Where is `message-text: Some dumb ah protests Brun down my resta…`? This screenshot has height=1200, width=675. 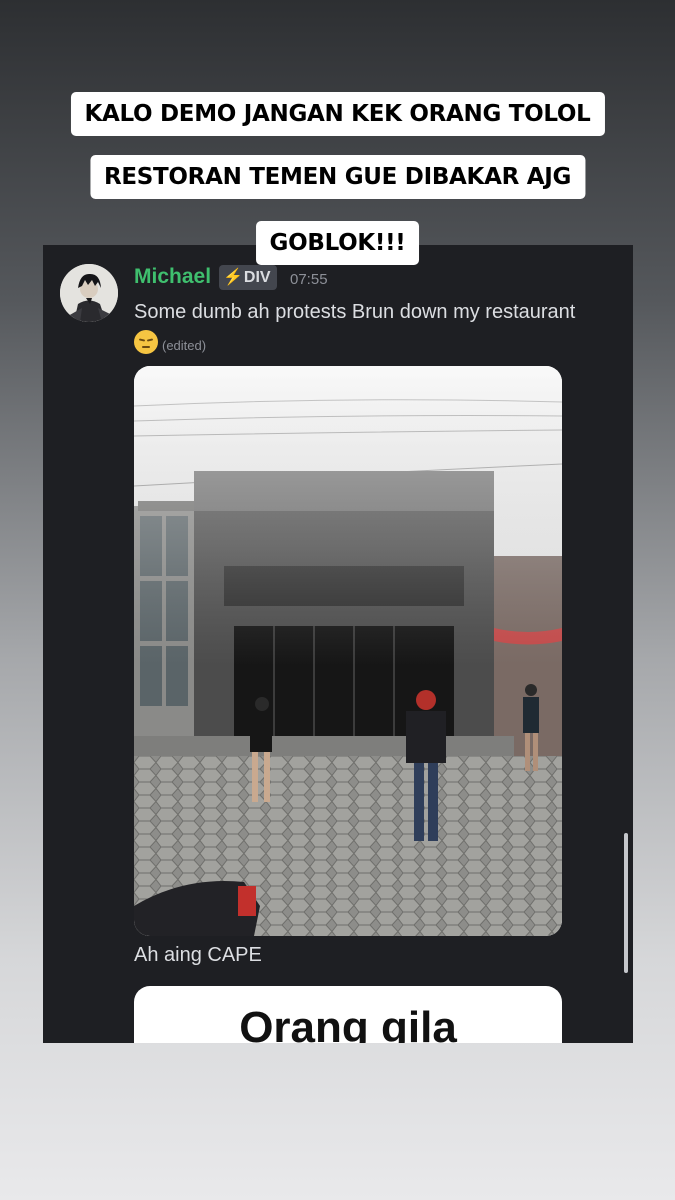 message-text: Some dumb ah protests Brun down my resta… is located at coordinates (355, 312).